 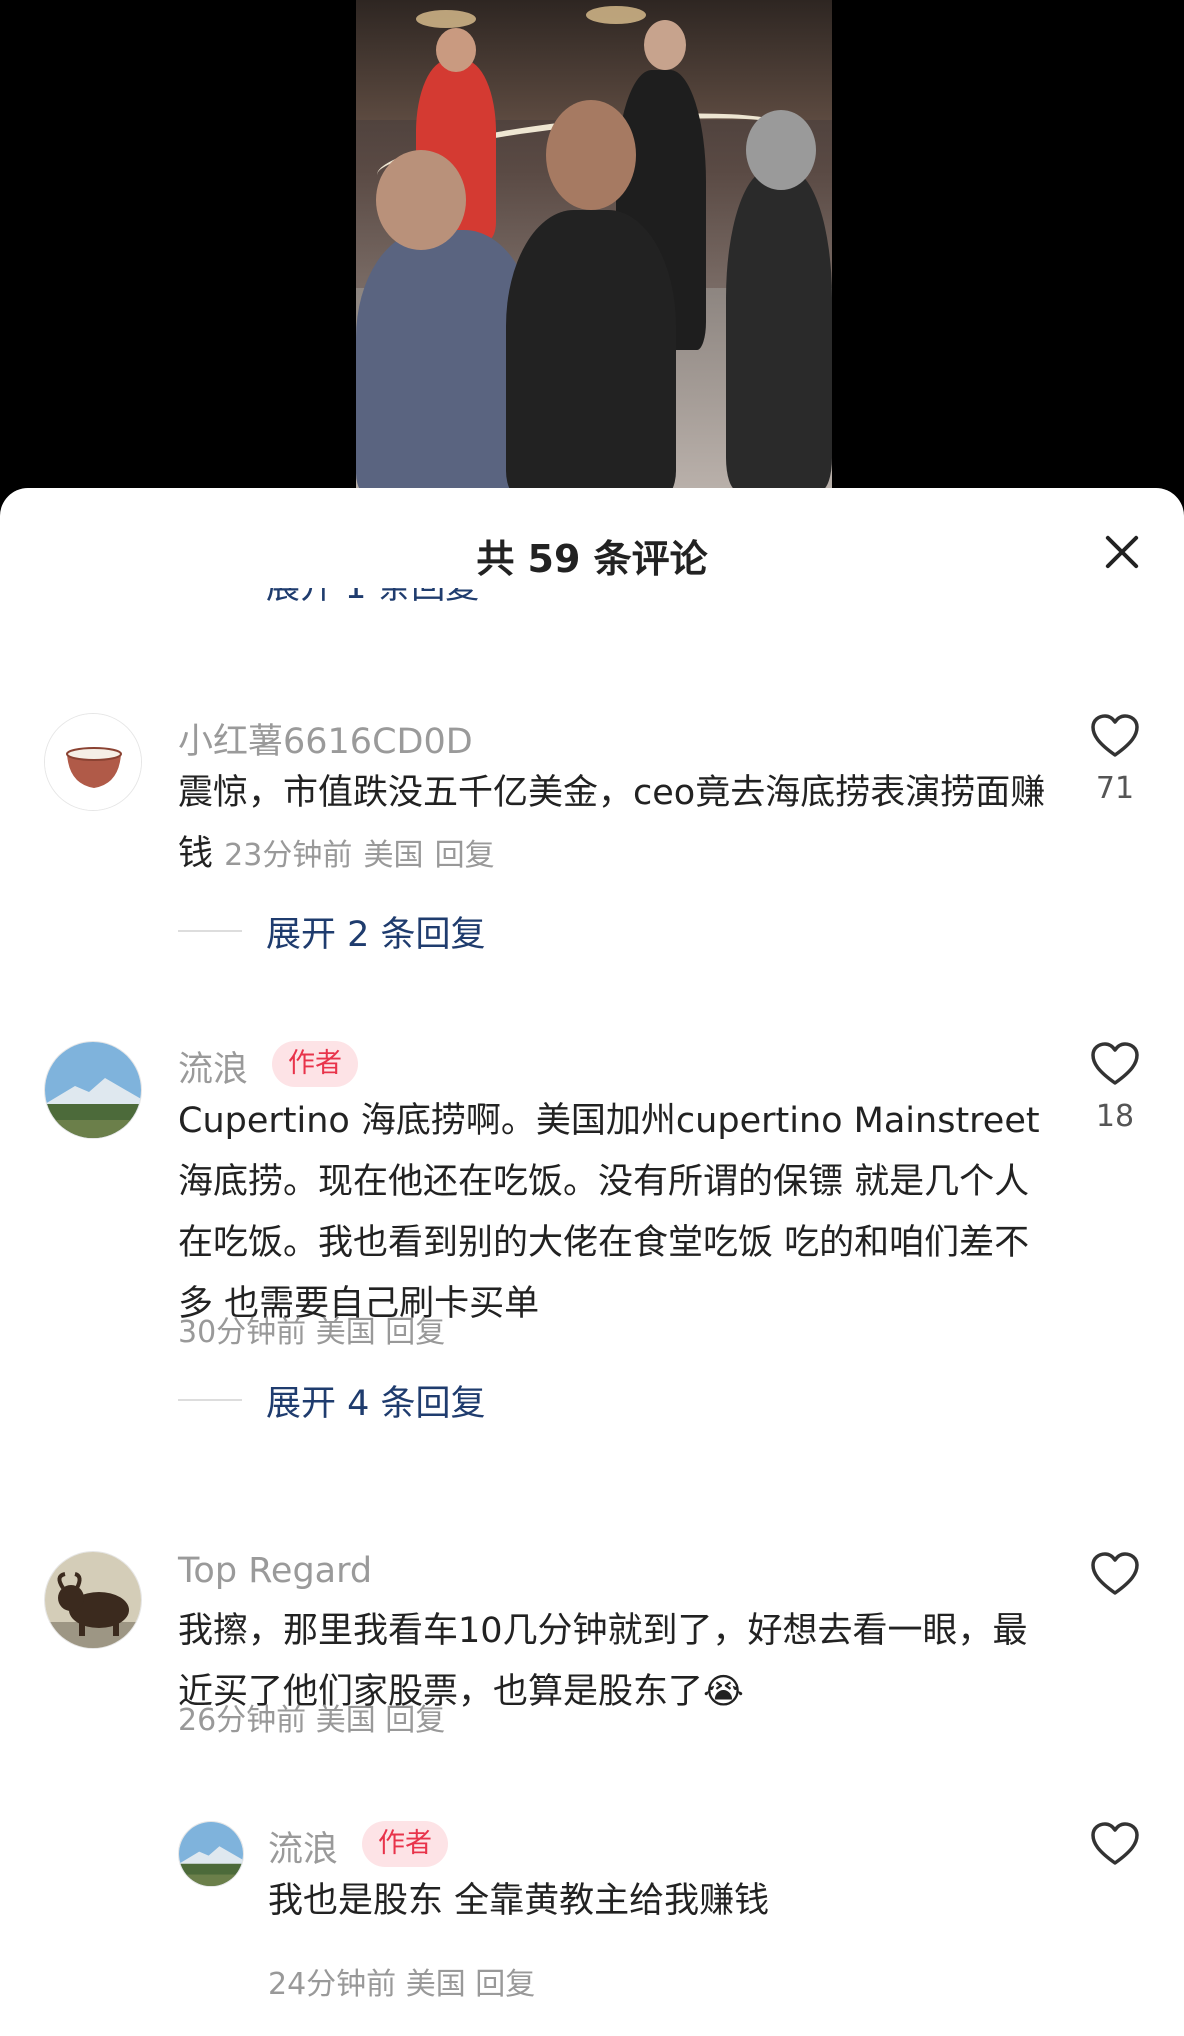 What do you see at coordinates (325, 738) in the screenshot?
I see `comment-username: 小红薯6616CD0D` at bounding box center [325, 738].